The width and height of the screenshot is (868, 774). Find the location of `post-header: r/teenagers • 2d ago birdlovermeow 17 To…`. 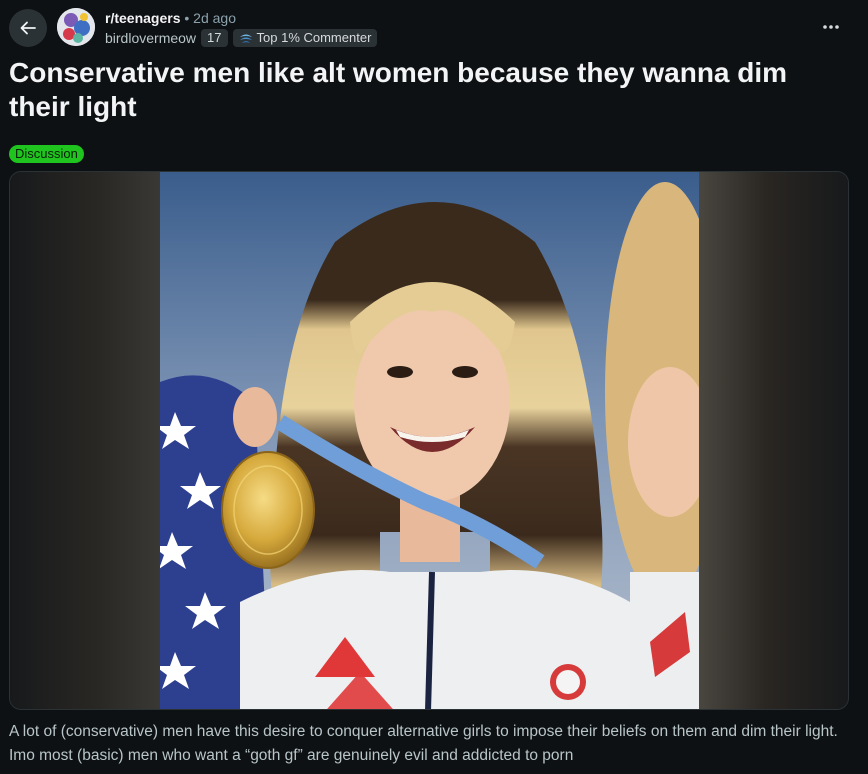

post-header: r/teenagers • 2d ago birdlovermeow 17 To… is located at coordinates (434, 26).